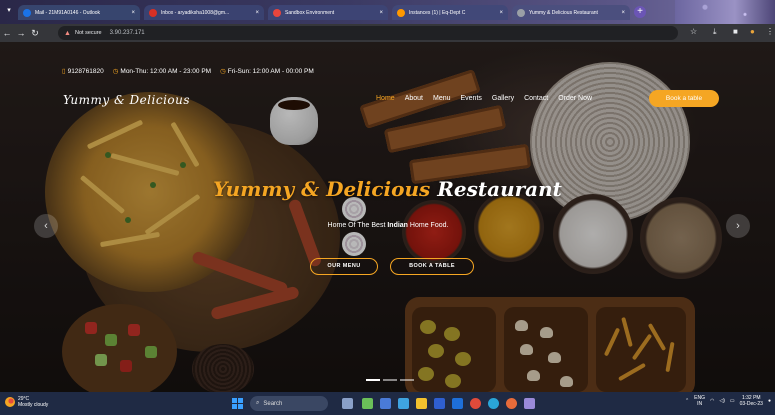 Image resolution: width=775 pixels, height=415 pixels. Describe the element at coordinates (693, 31) in the screenshot. I see `bookmark-star-icon: ☆` at that location.